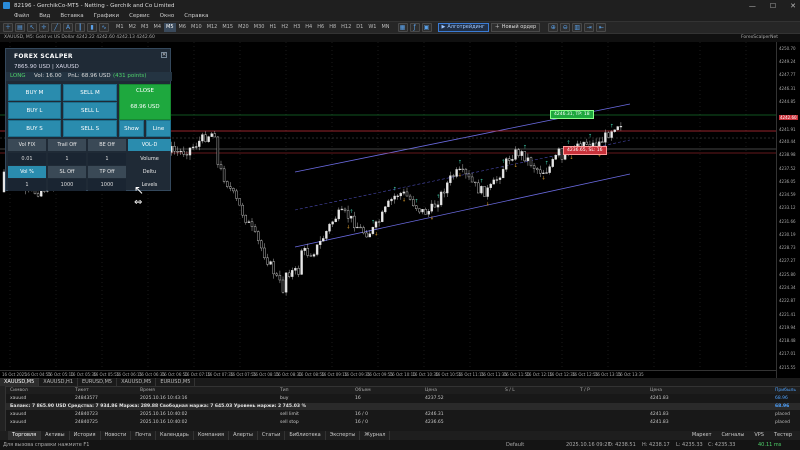 The height and width of the screenshot is (450, 800). What do you see at coordinates (227, 27) in the screenshot?
I see `timeframe-m15: M15` at bounding box center [227, 27].